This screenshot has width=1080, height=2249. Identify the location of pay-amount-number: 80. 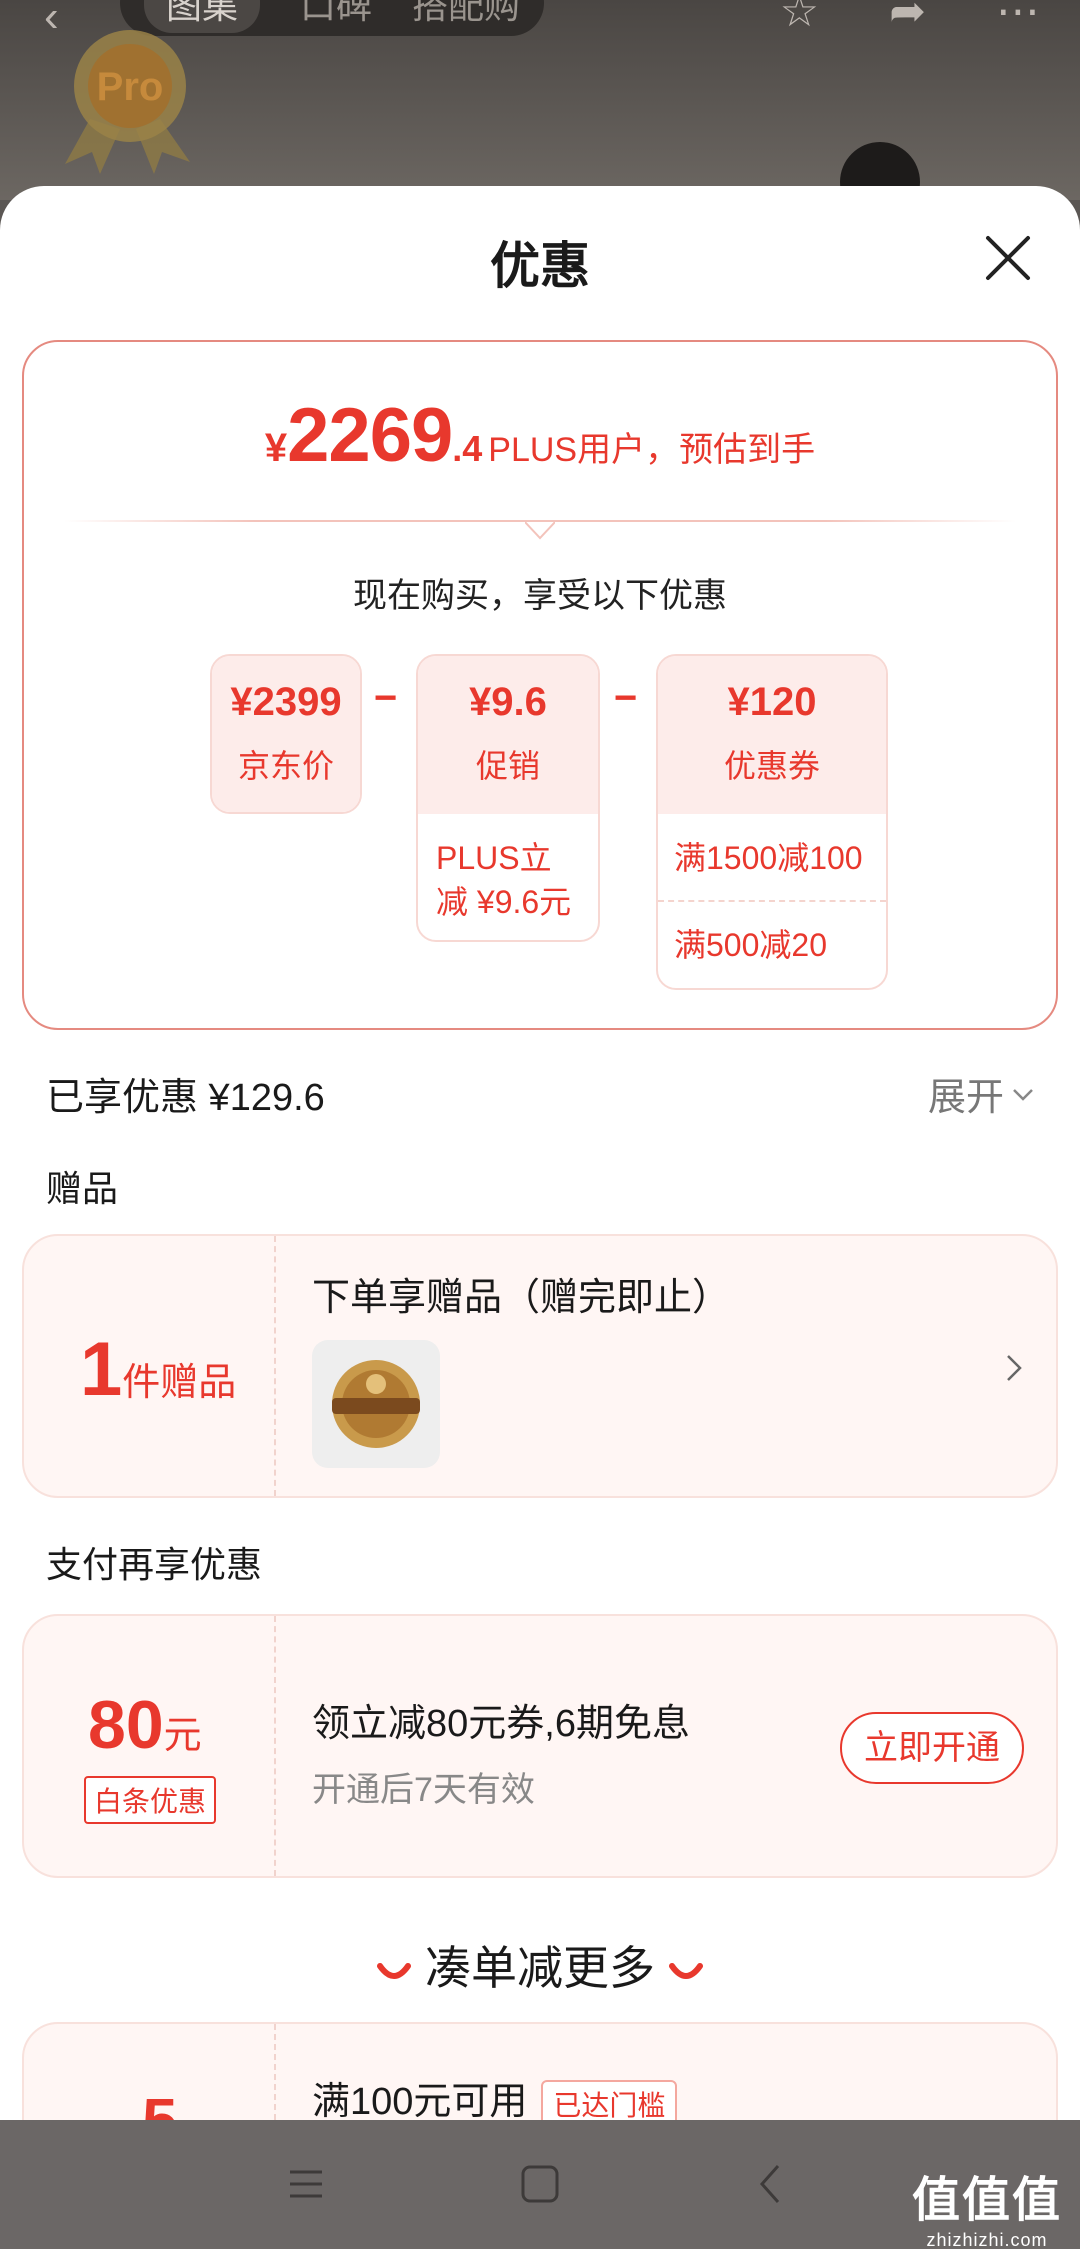
(126, 1725).